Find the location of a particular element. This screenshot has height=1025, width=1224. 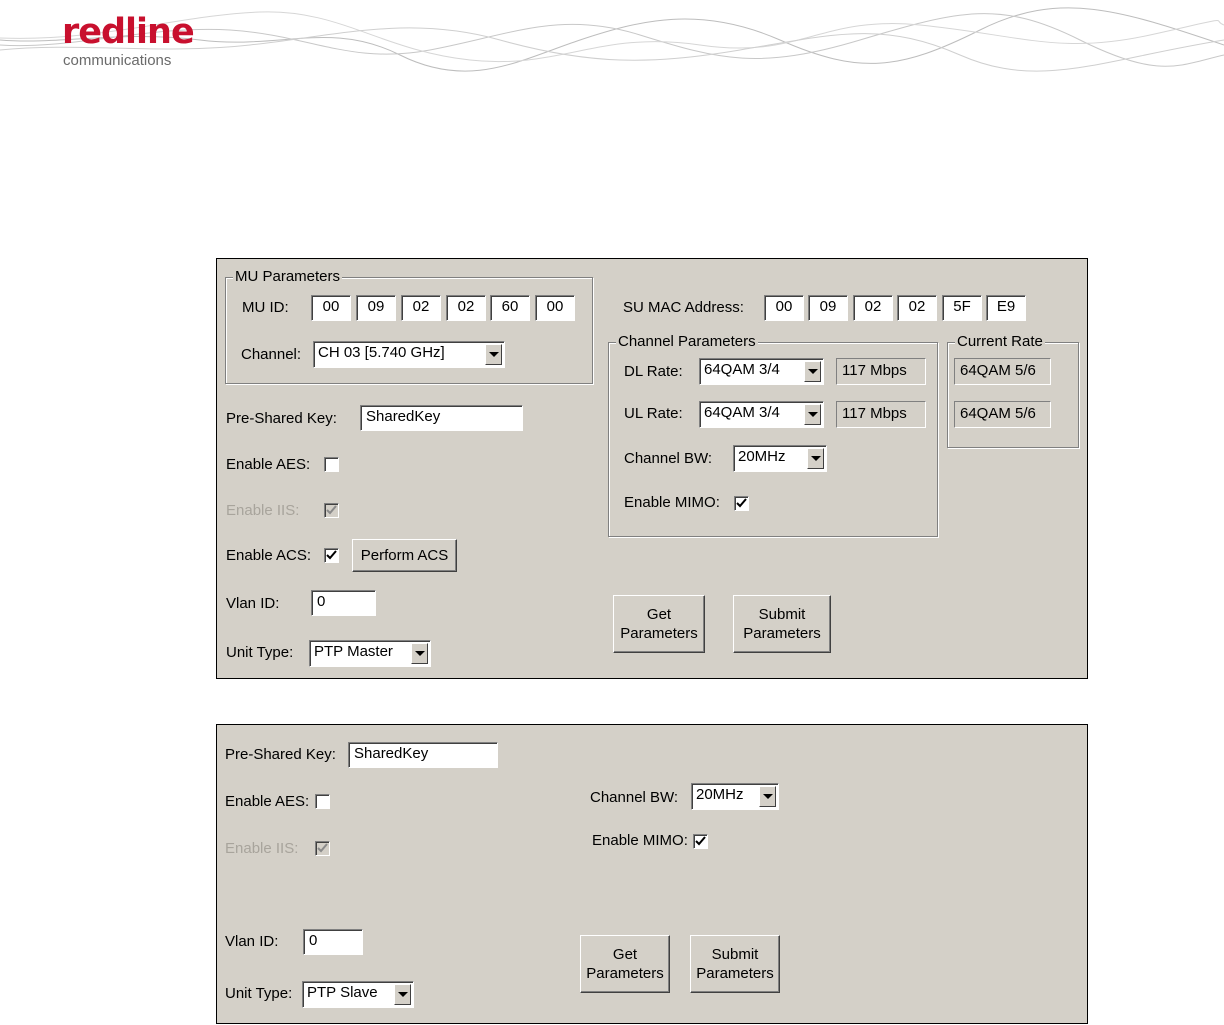

dl-rate-mbps: 117 Mbps is located at coordinates (881, 371).